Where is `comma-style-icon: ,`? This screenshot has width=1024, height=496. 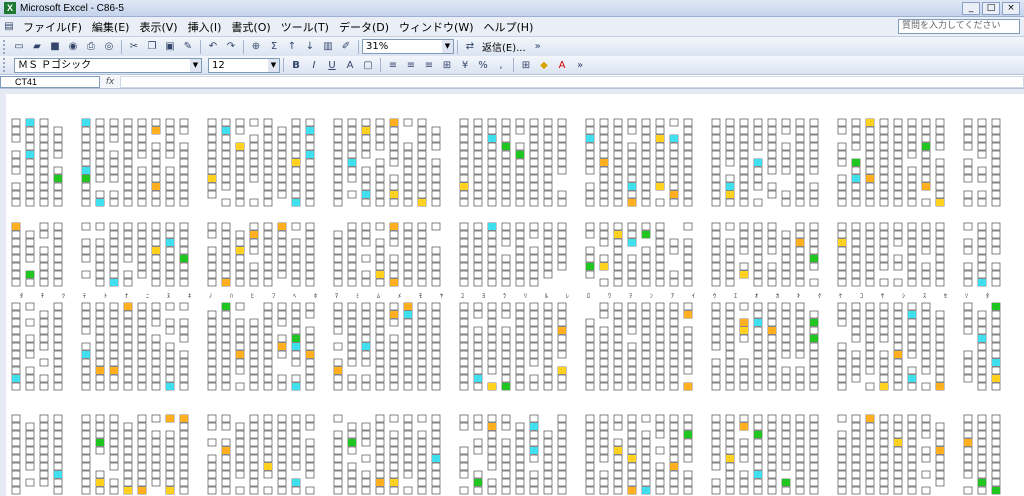 comma-style-icon: , is located at coordinates (501, 65).